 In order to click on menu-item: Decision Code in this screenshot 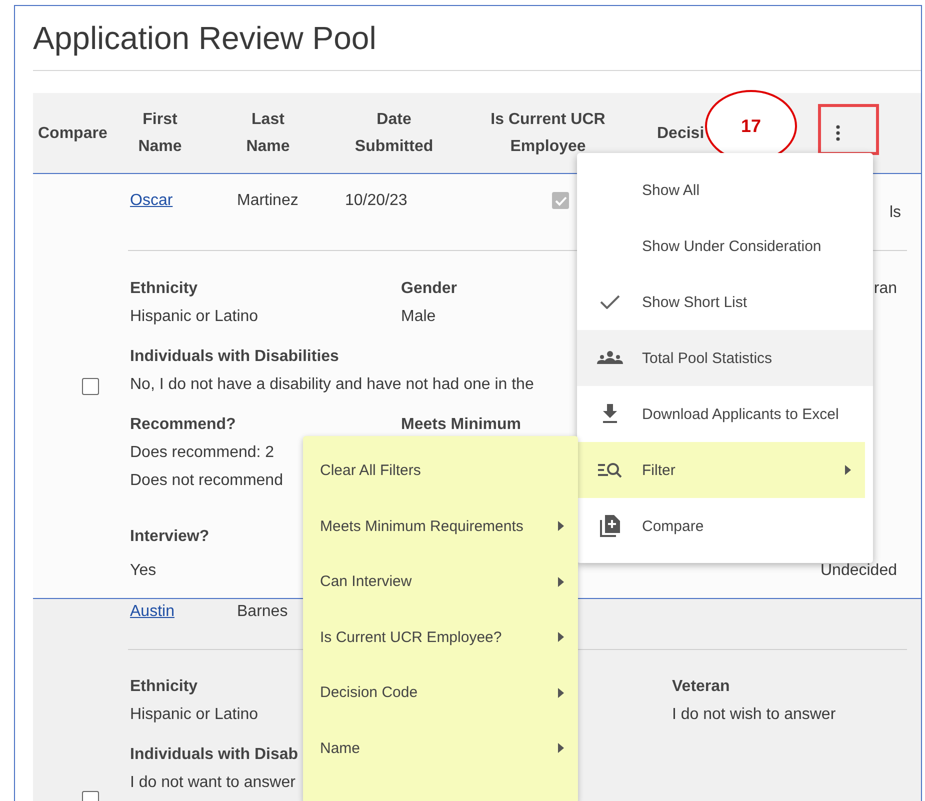, I will do `click(440, 692)`.